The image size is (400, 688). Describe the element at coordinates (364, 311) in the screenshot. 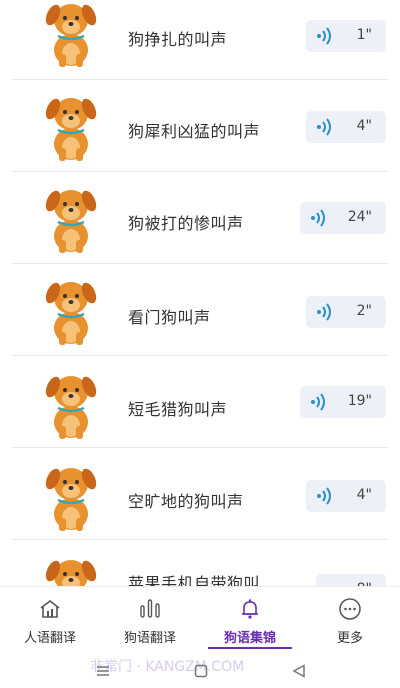

I see `sound-duration: 2"` at that location.